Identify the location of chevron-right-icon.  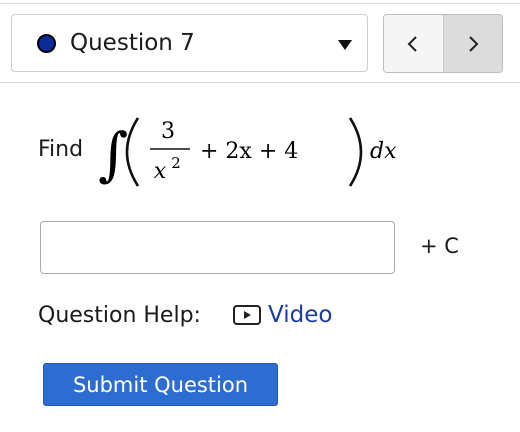
(474, 43).